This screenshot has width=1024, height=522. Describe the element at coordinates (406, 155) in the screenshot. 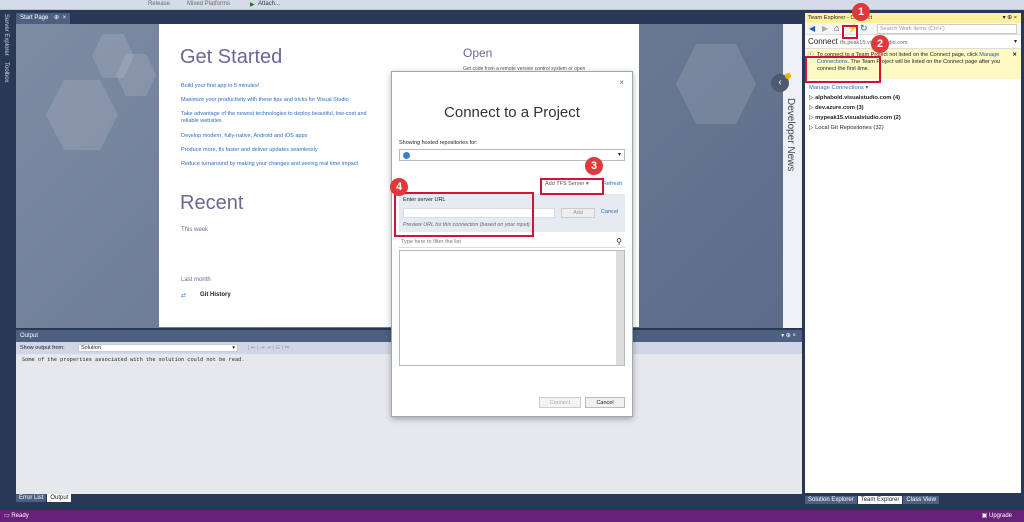

I see `account-icon` at that location.